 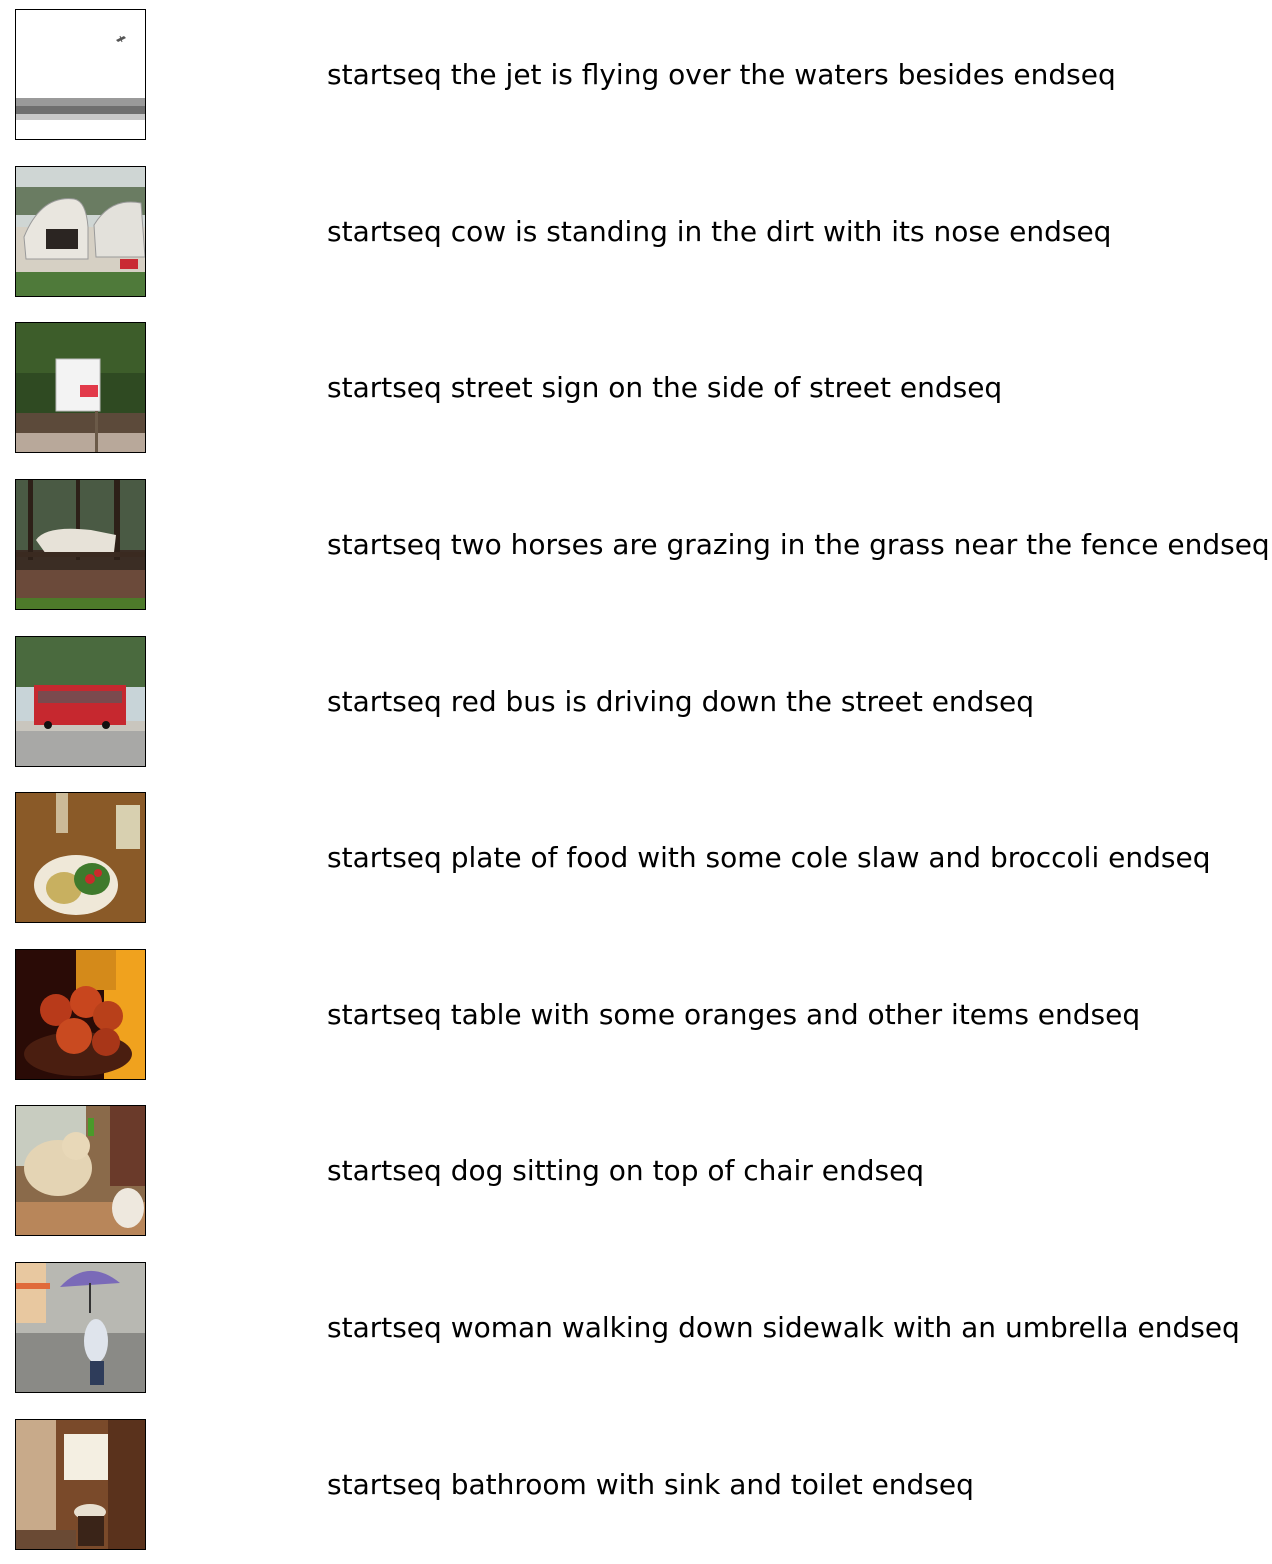 I want to click on horse-by-fence-image, so click(x=80, y=544).